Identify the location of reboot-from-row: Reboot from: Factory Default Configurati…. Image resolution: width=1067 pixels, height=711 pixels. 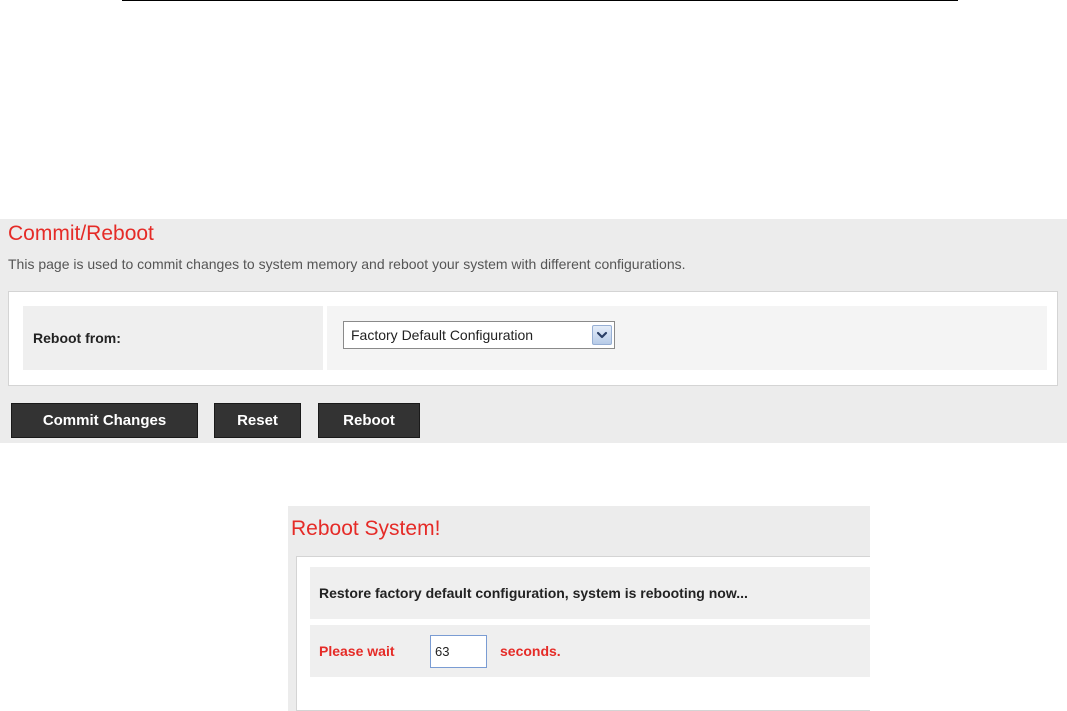
(535, 338).